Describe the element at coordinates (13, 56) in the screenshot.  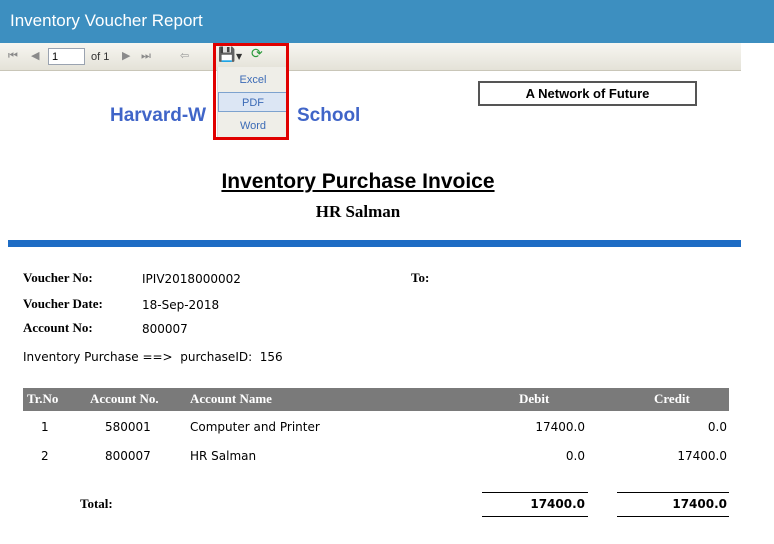
I see `first-page-icon: ⏮` at that location.